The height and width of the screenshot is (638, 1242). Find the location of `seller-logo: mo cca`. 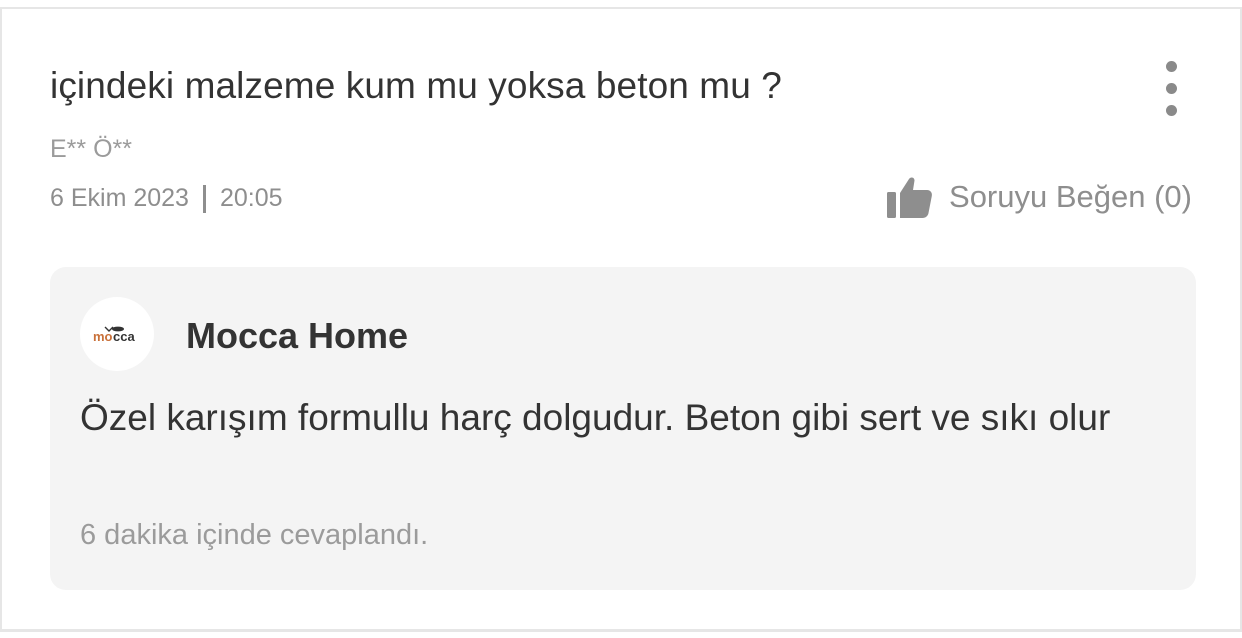

seller-logo: mo cca is located at coordinates (114, 335).